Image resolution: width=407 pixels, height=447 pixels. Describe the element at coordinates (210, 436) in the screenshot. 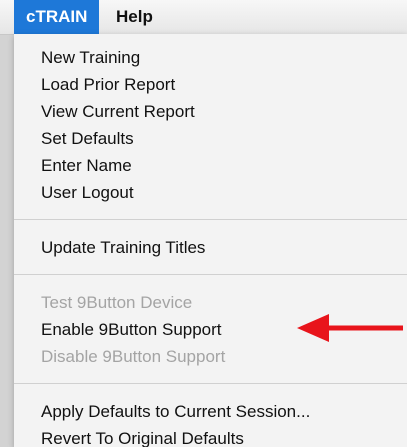

I see `menu-item-revert-to-original-defaults: Revert To Original Defaults` at that location.